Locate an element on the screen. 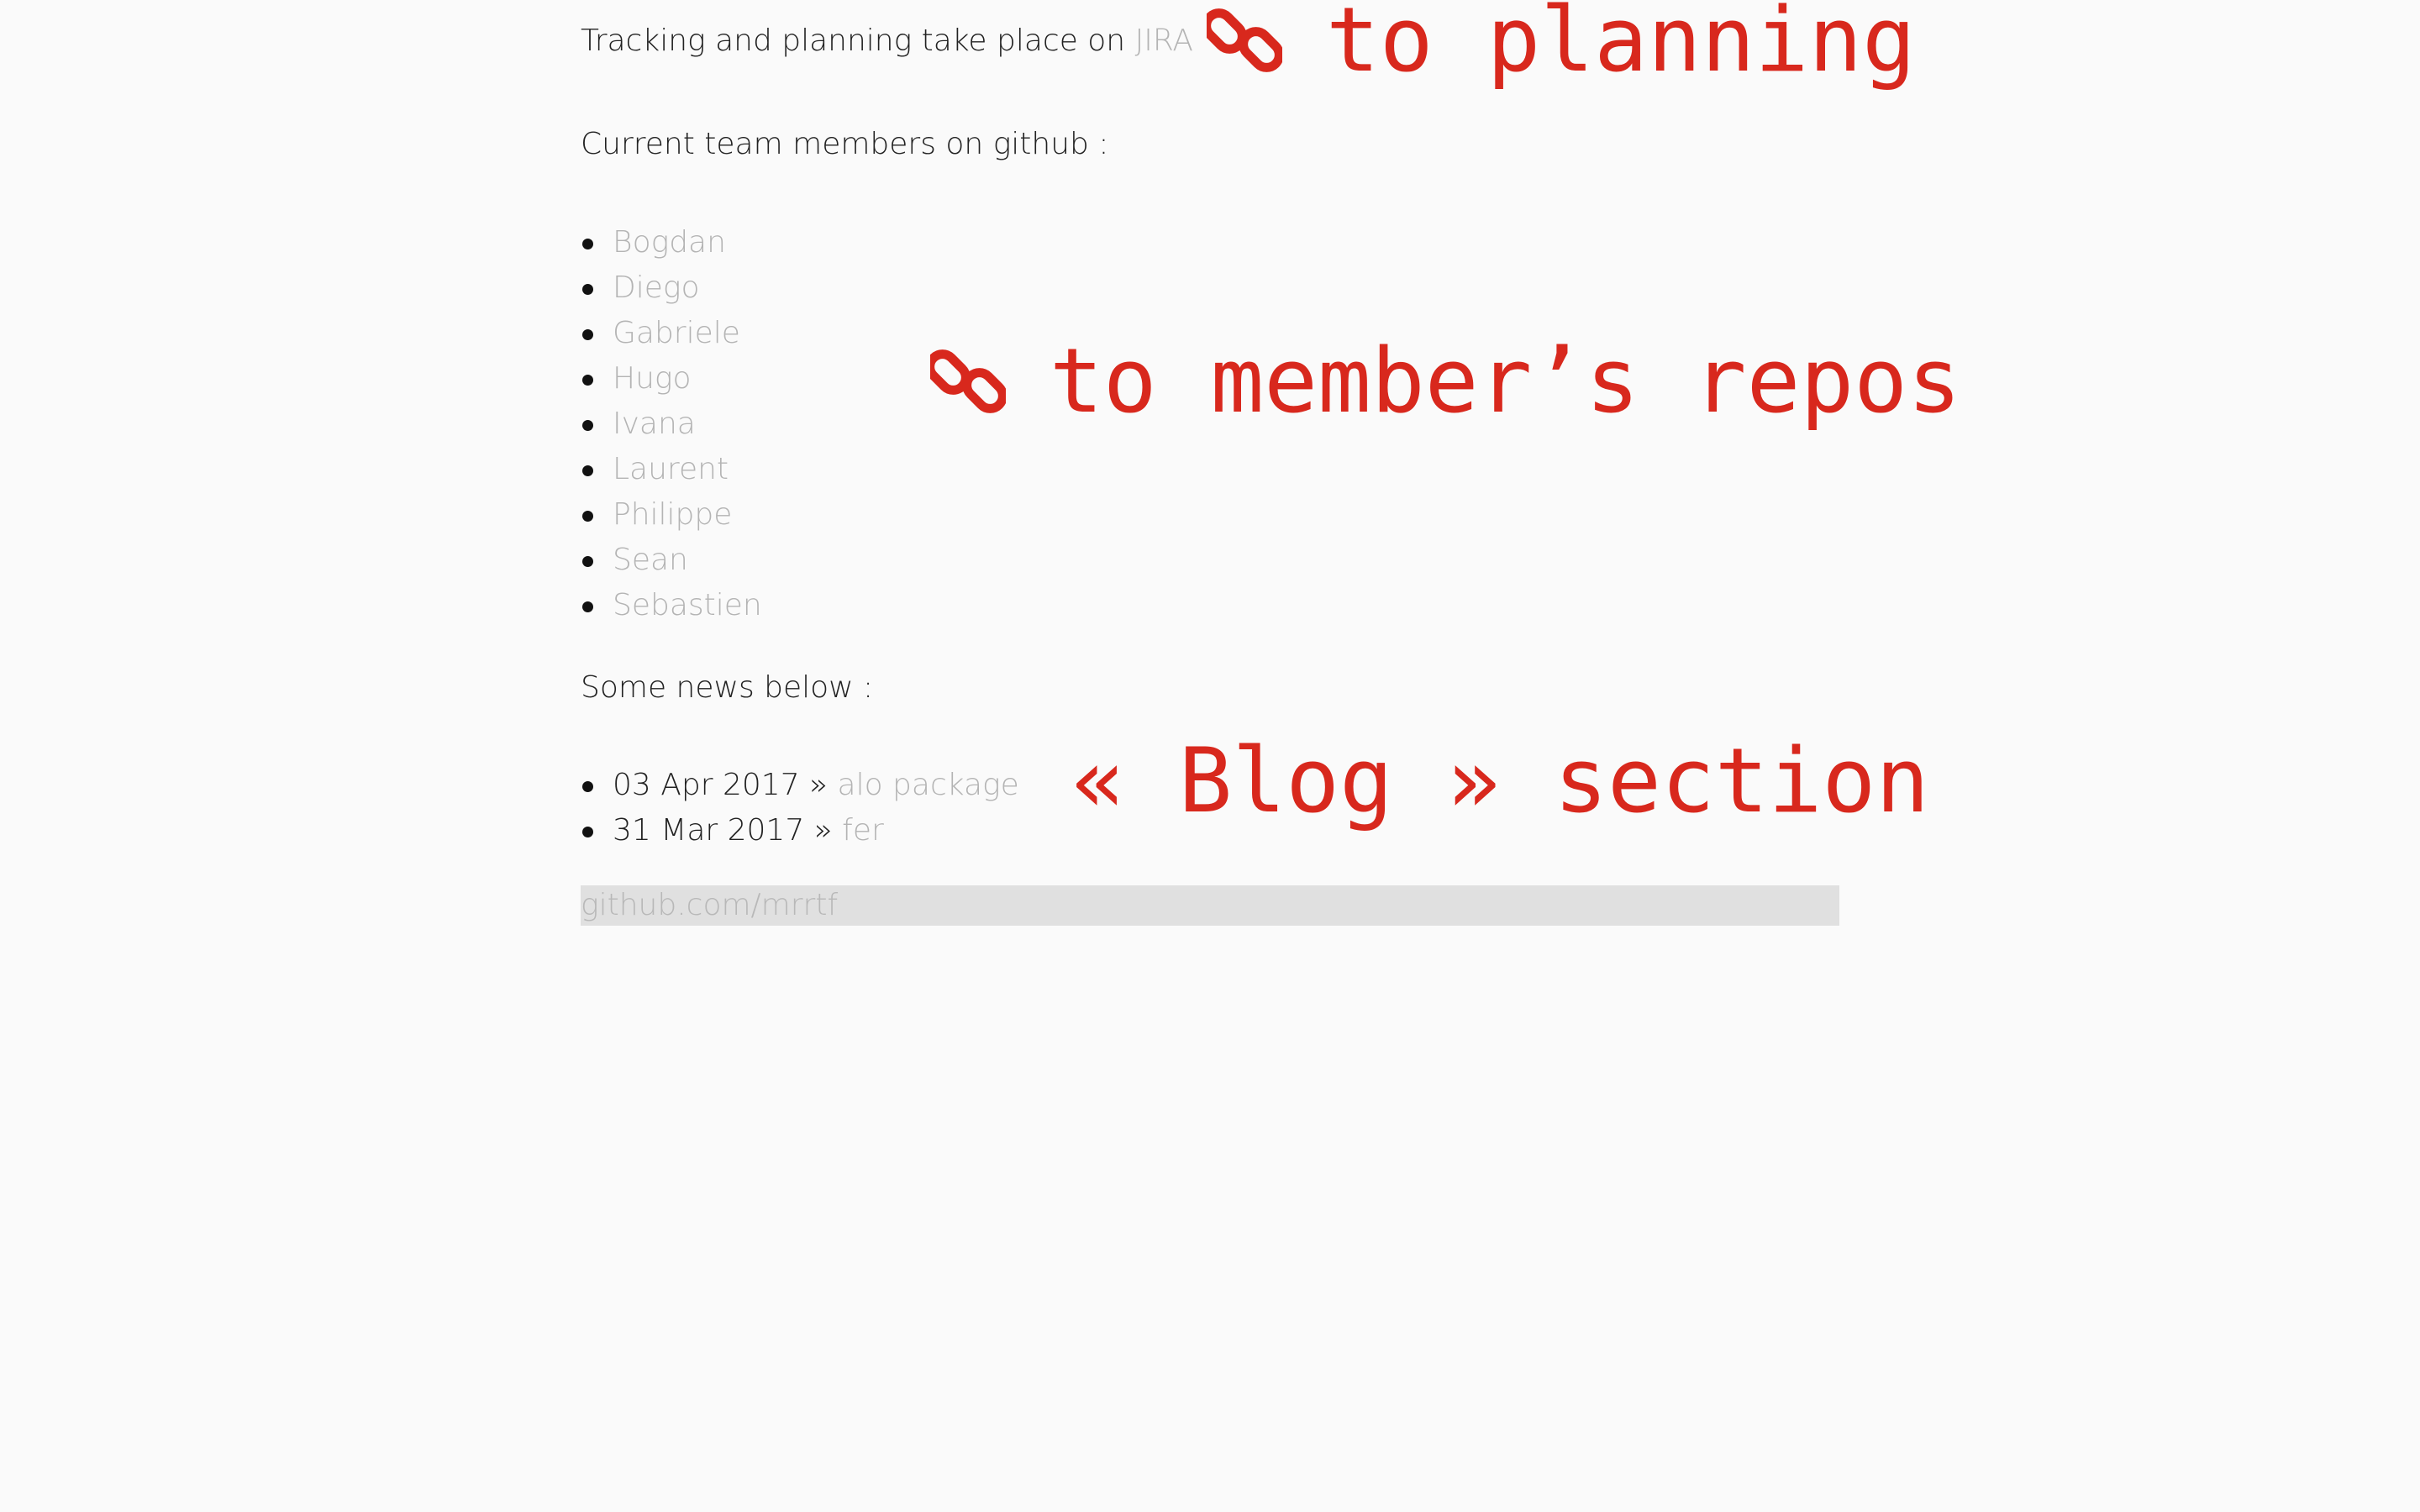  member-link-ivana: Ivana is located at coordinates (654, 424).